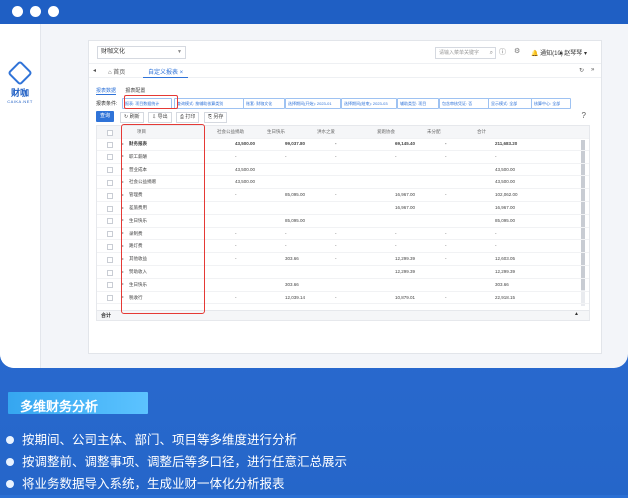 The height and width of the screenshot is (498, 628). Describe the element at coordinates (166, 72) in the screenshot. I see `tab-custom-report: 自定义报表 ×` at that location.